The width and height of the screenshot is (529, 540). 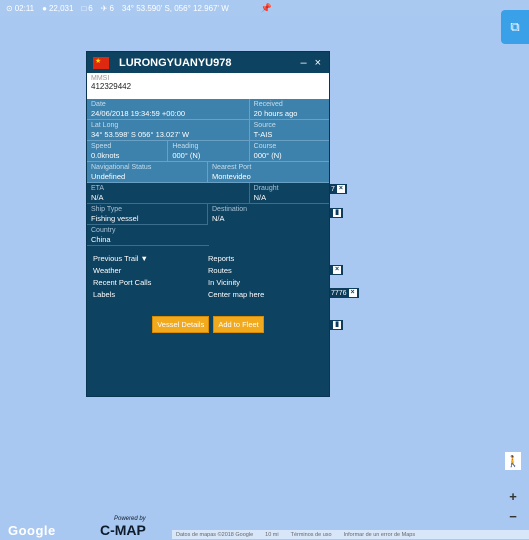 What do you see at coordinates (513, 461) in the screenshot?
I see `street-view-pegman-icon: 🚶` at bounding box center [513, 461].